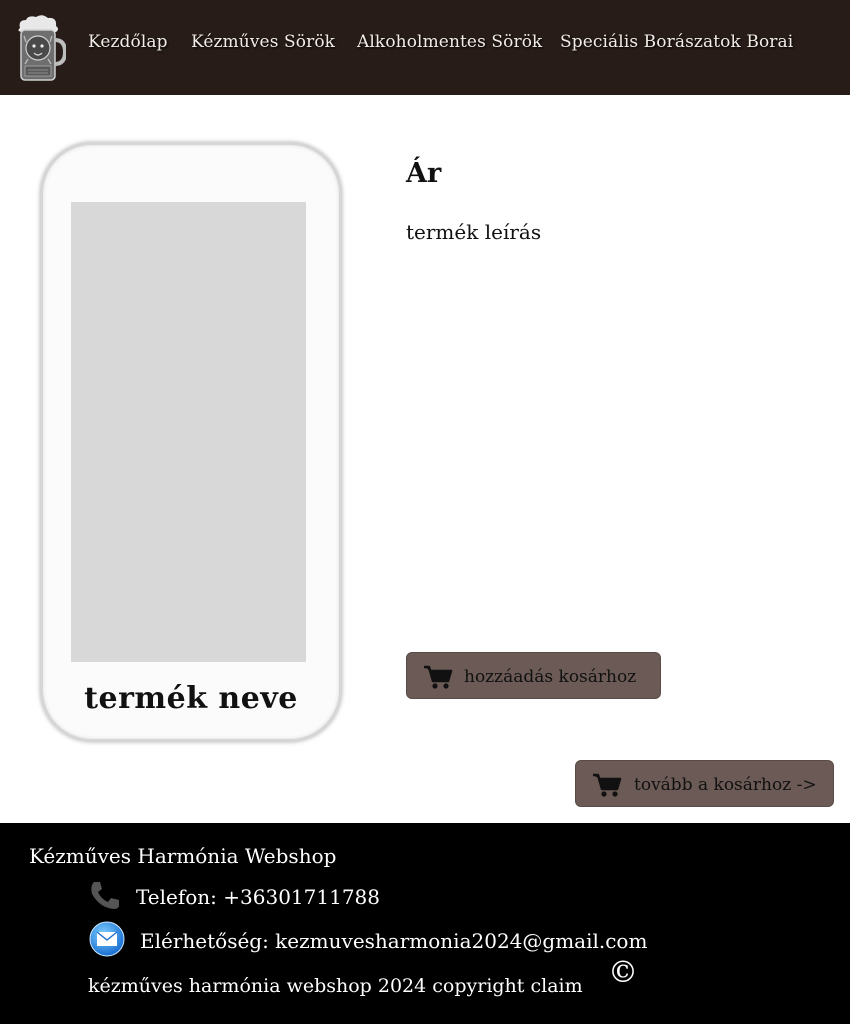 The height and width of the screenshot is (1024, 850). Describe the element at coordinates (474, 232) in the screenshot. I see `product-description: termék leírás` at that location.